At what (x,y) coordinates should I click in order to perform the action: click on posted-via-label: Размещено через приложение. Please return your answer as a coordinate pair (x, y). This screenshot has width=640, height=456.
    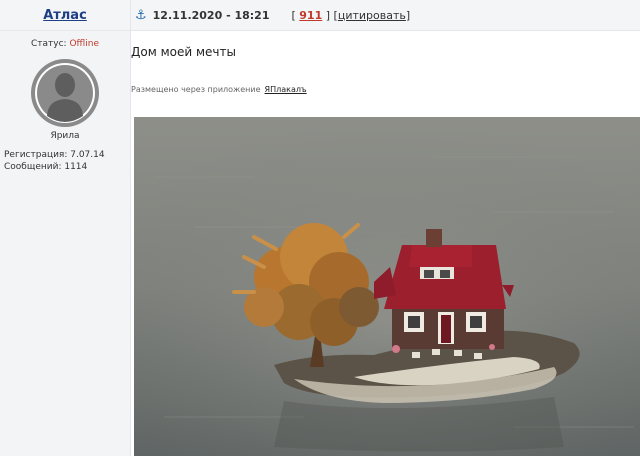
    Looking at the image, I should click on (196, 89).